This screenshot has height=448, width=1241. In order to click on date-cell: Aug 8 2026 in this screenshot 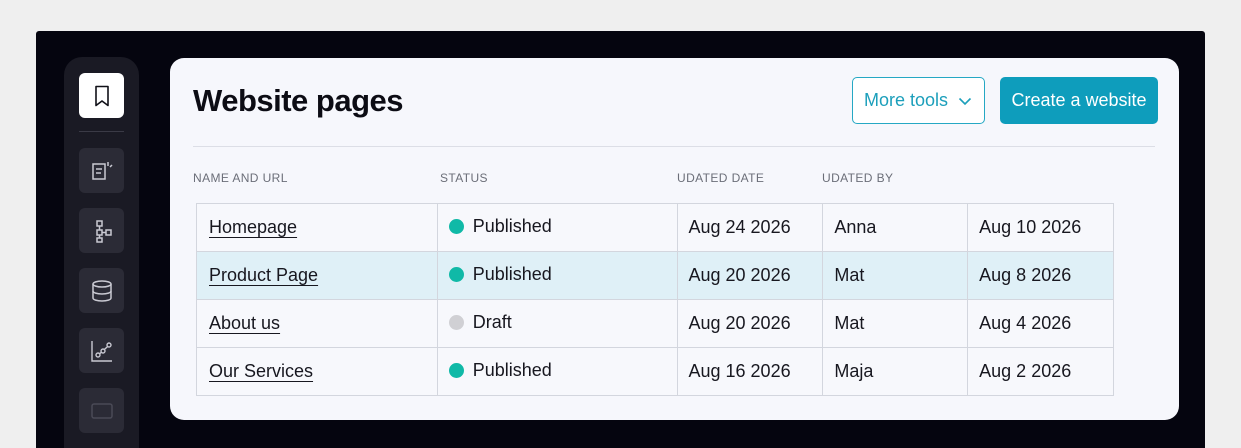, I will do `click(1040, 275)`.